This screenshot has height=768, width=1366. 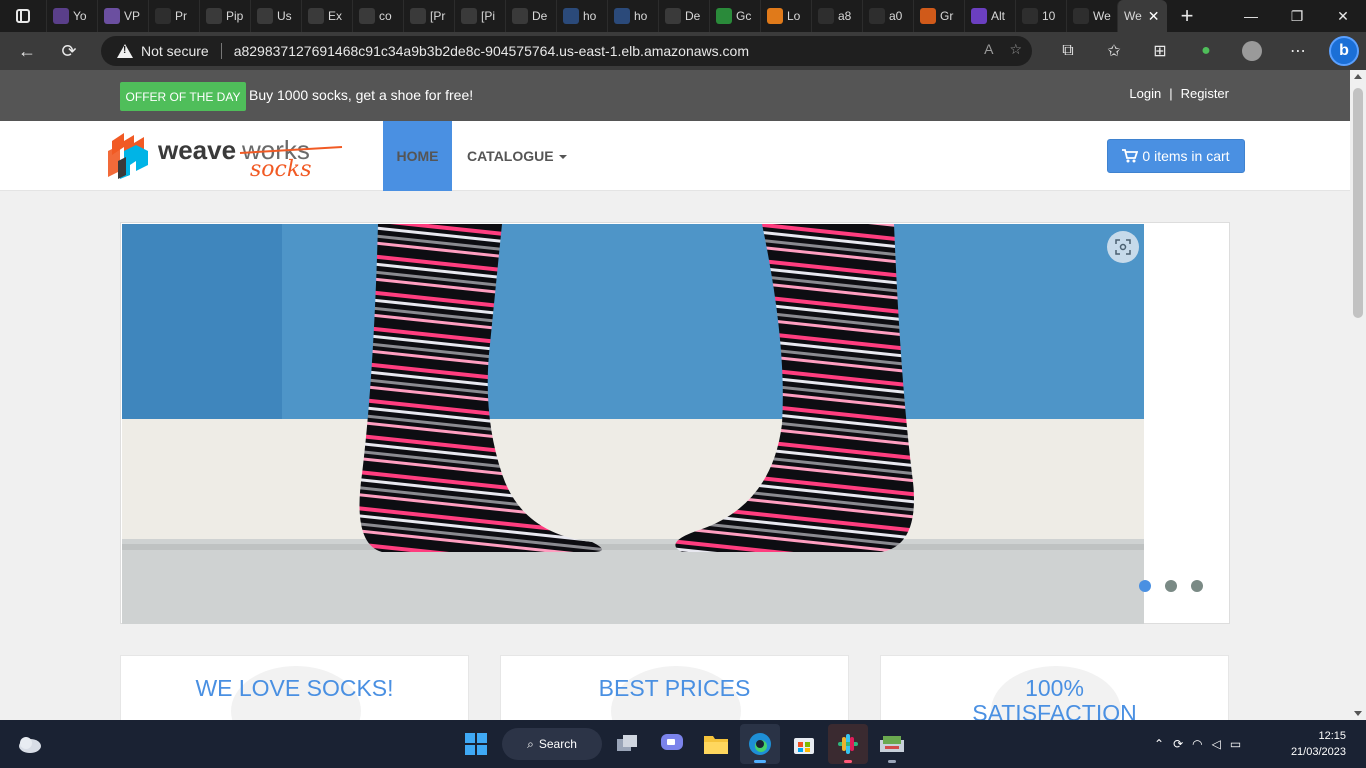 What do you see at coordinates (1216, 744) in the screenshot?
I see `volume-icon: ◁` at bounding box center [1216, 744].